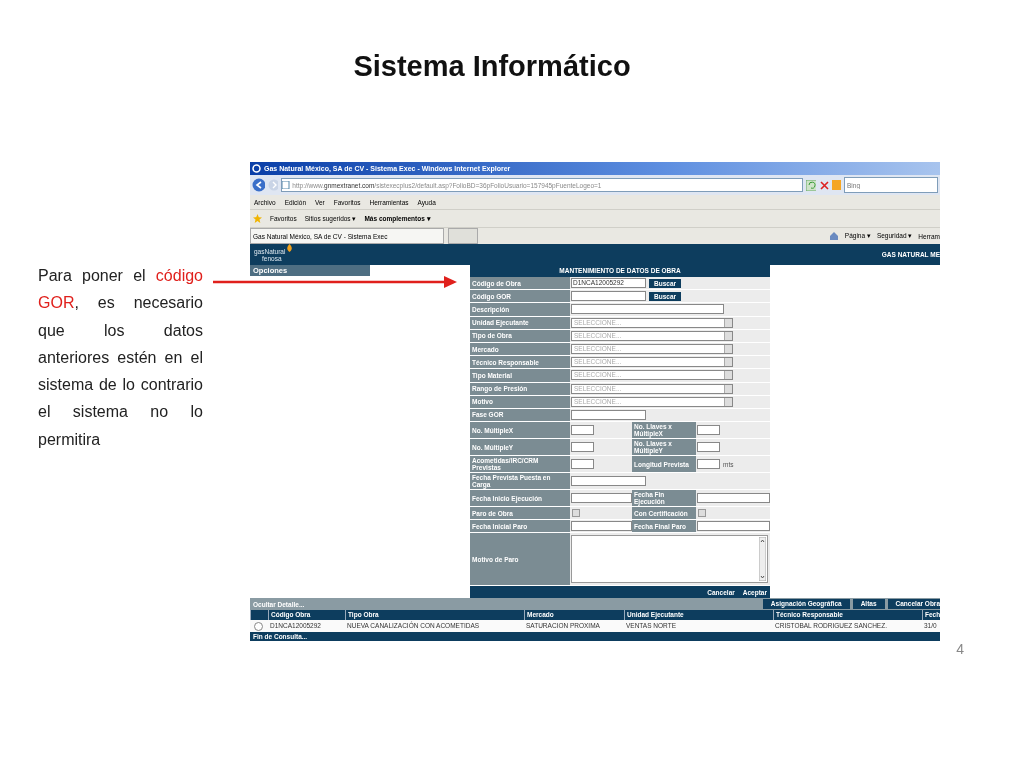  I want to click on home-icon, so click(833, 236).